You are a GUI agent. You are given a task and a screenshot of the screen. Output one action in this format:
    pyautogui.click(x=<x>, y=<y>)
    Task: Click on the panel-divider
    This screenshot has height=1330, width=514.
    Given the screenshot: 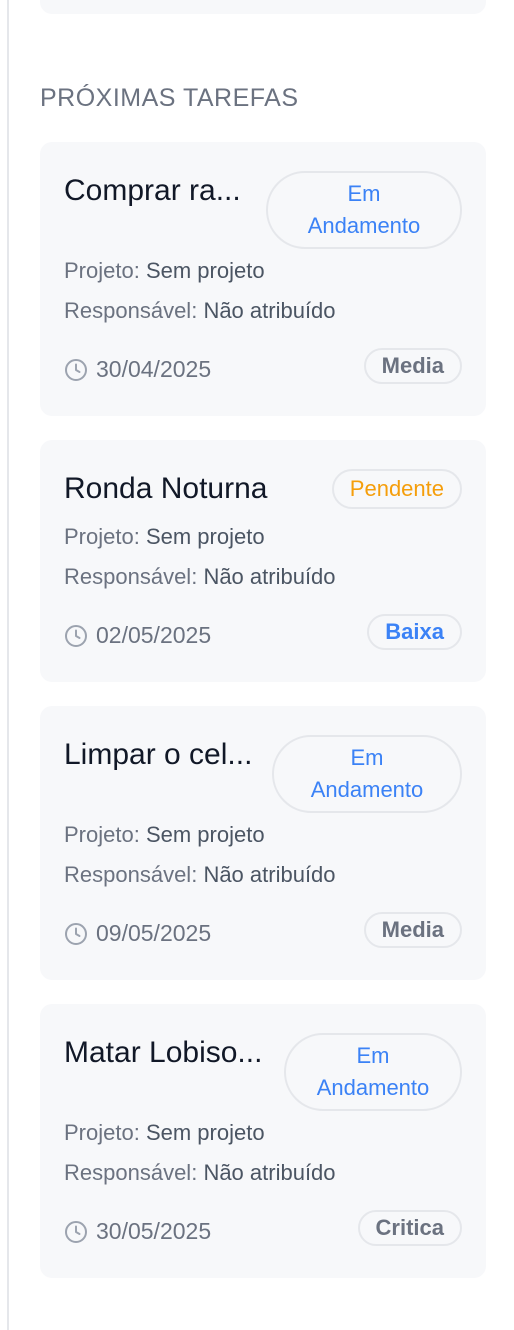 What is the action you would take?
    pyautogui.click(x=8, y=665)
    